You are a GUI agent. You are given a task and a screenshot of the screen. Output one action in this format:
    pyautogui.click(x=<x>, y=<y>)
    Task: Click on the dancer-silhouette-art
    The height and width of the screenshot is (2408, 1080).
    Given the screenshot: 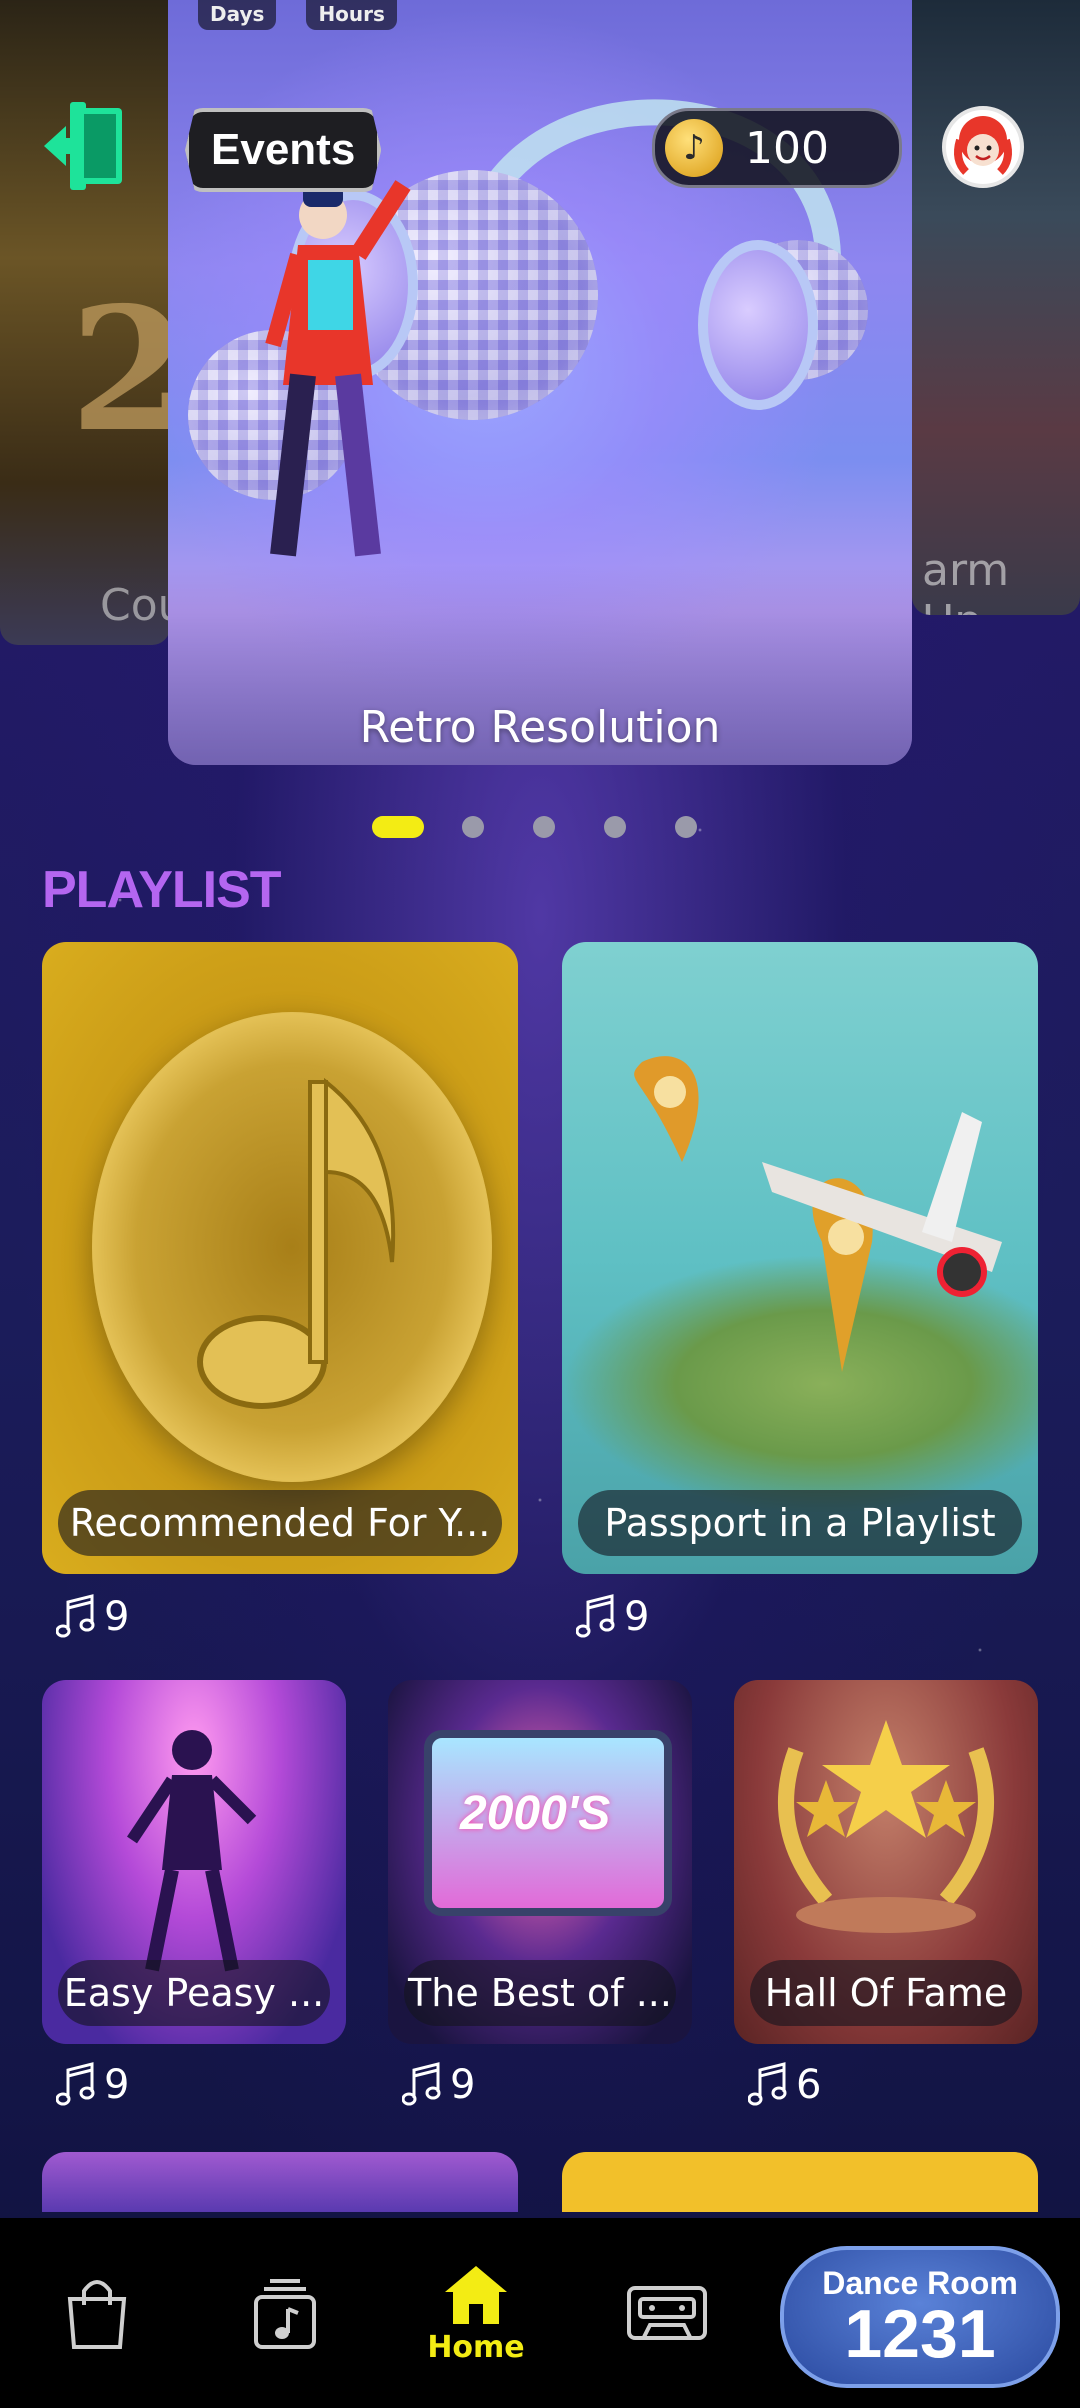 What is the action you would take?
    pyautogui.click(x=192, y=1851)
    